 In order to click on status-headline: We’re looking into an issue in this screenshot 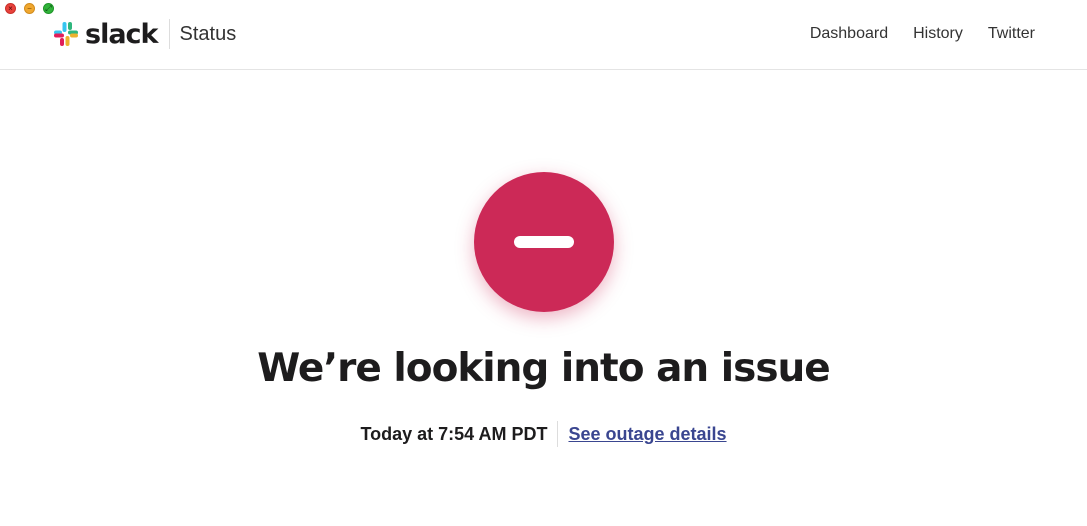, I will do `click(544, 368)`.